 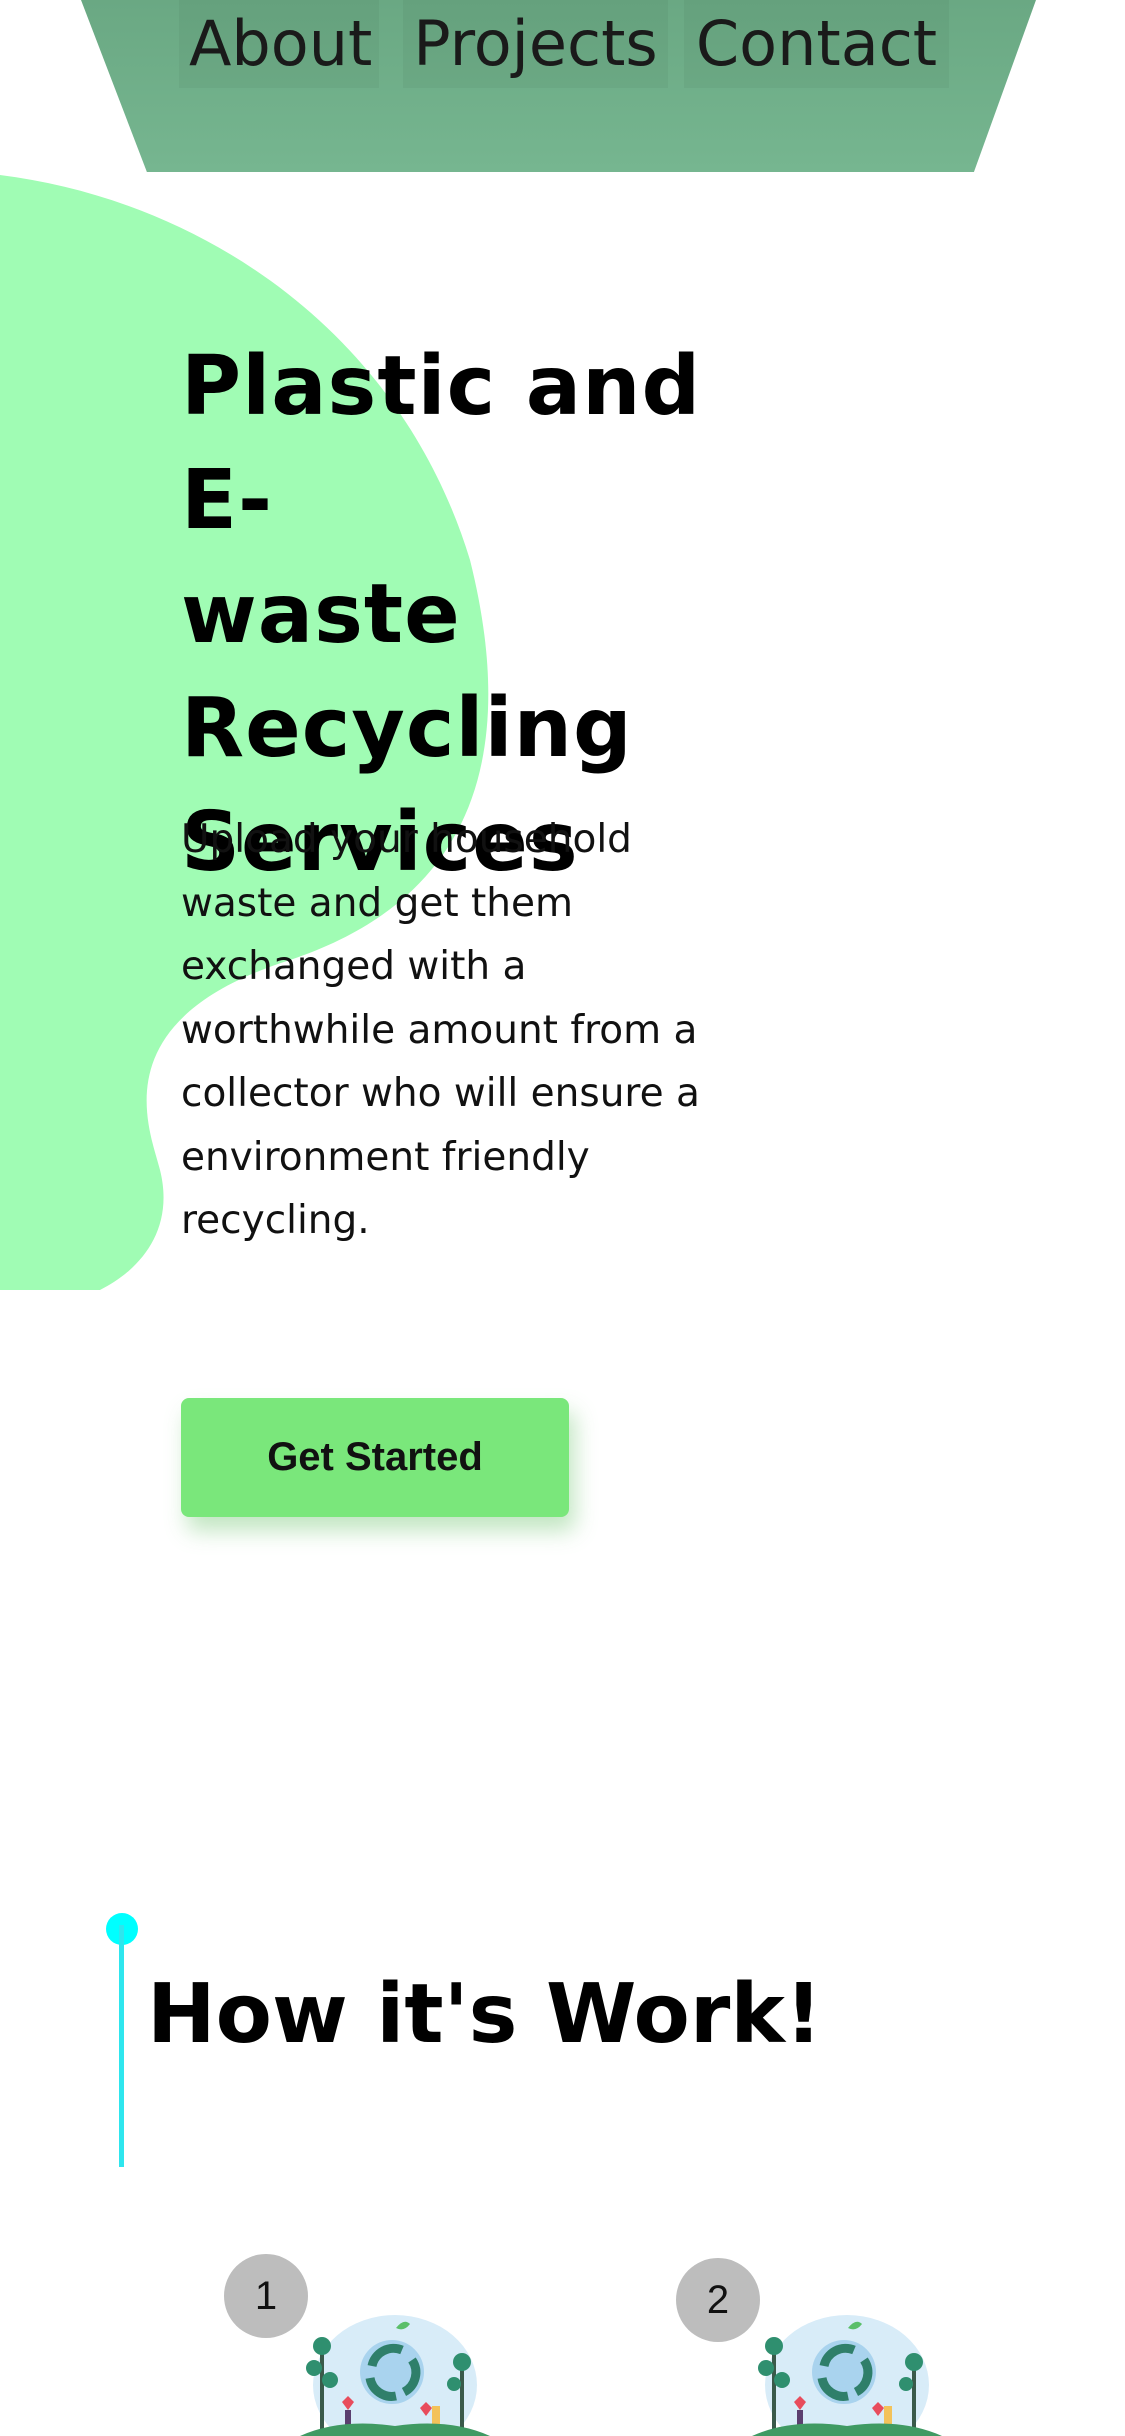 I want to click on nav-link-projects: Projects, so click(x=535, y=44).